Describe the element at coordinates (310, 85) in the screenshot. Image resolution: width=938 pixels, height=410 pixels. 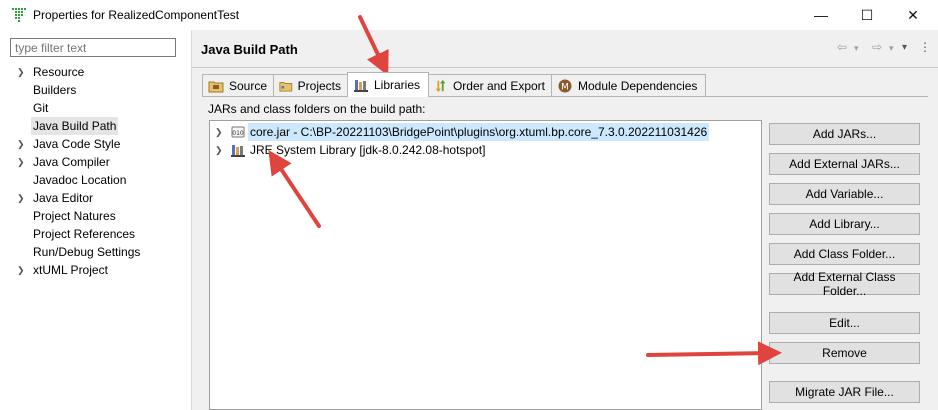
I see `tab-projects: Projects` at that location.